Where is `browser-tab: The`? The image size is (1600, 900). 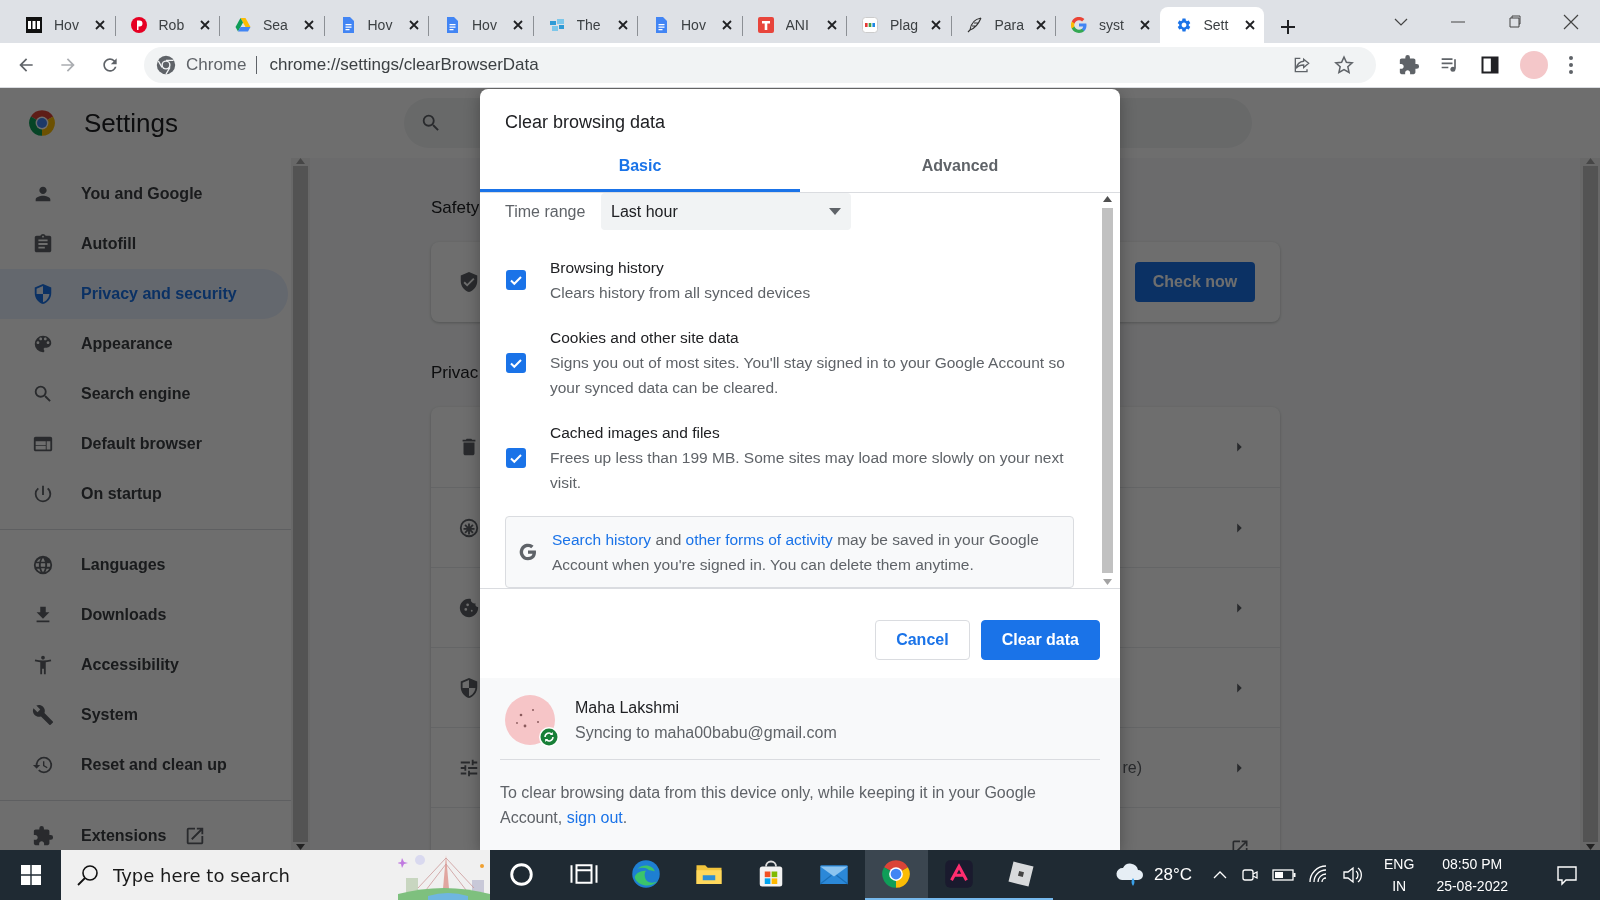 browser-tab: The is located at coordinates (584, 25).